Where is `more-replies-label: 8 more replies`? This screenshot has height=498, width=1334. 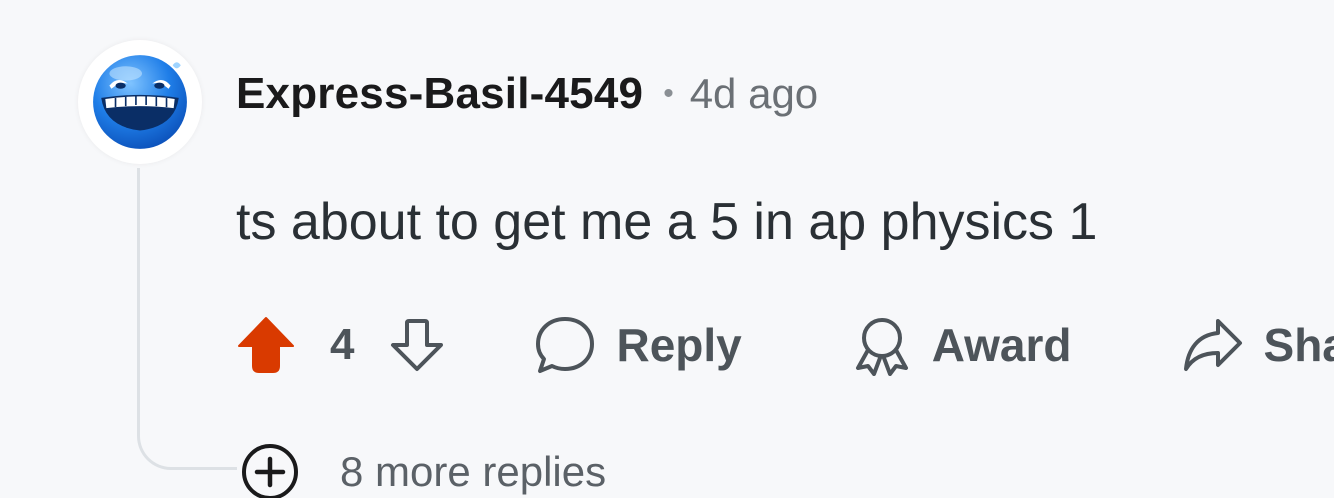
more-replies-label: 8 more replies is located at coordinates (473, 471).